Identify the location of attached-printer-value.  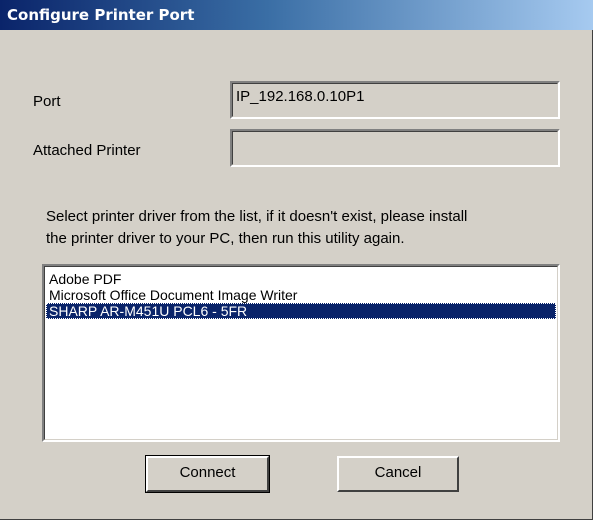
(395, 148).